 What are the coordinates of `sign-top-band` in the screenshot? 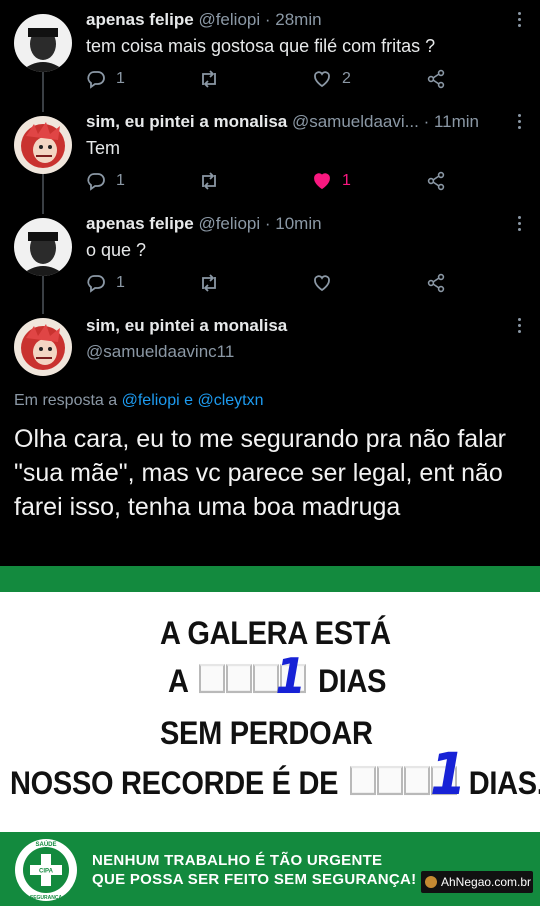 It's located at (270, 579).